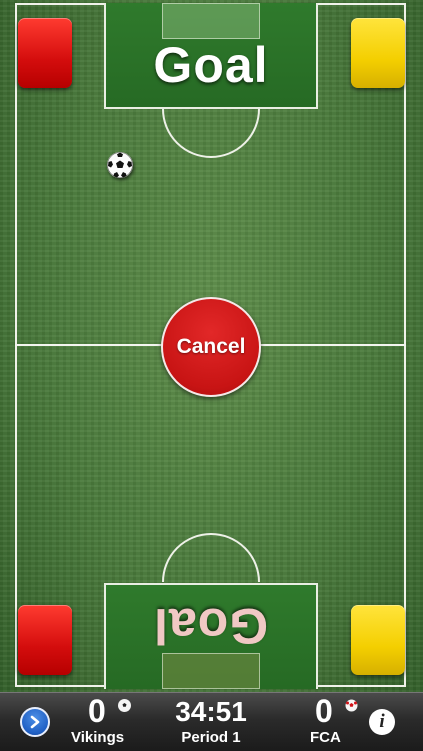 The height and width of the screenshot is (751, 423). What do you see at coordinates (324, 711) in the screenshot?
I see `away-score: 0` at bounding box center [324, 711].